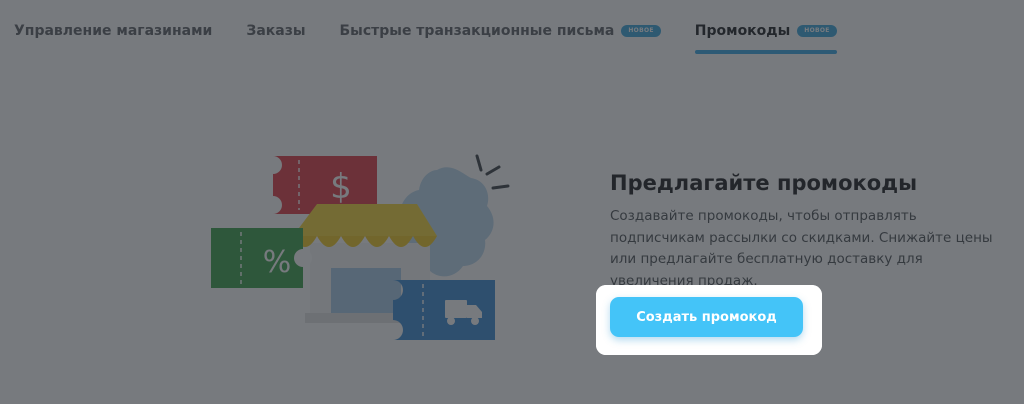 The height and width of the screenshot is (404, 1024). I want to click on tab-transactional-emails: Быстрые транзакционные письма НОВОЕ, so click(500, 31).